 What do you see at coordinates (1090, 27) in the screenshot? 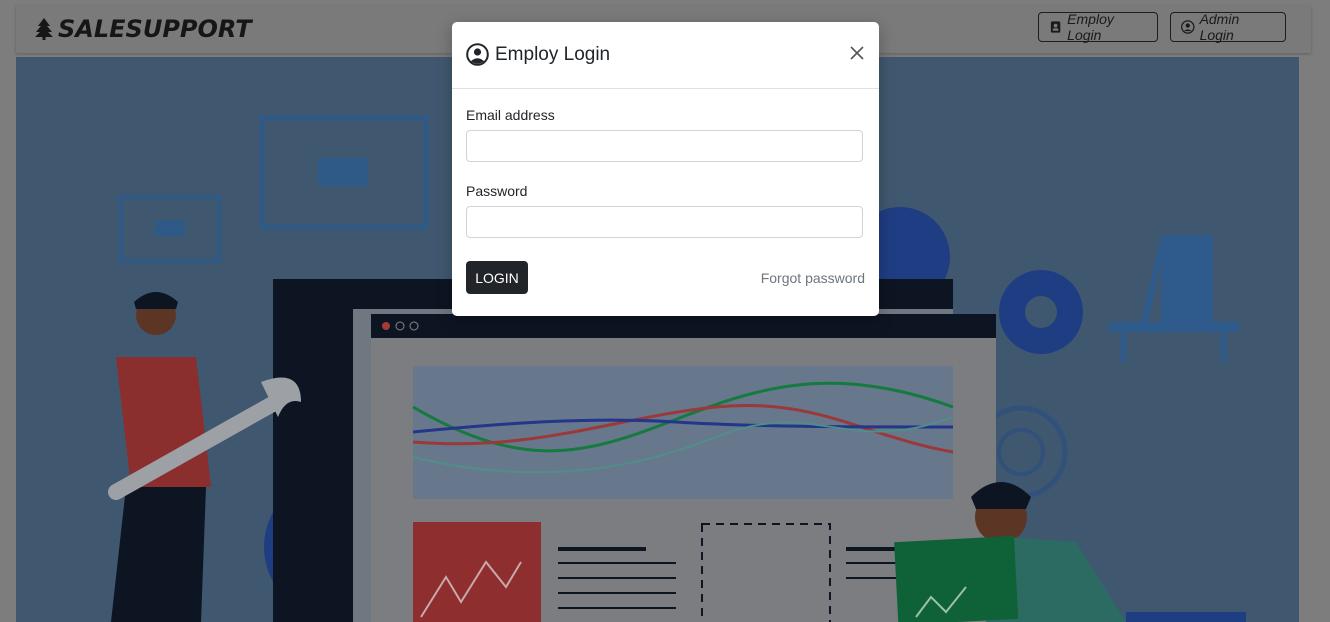
I see `employ-login-label: Employ Login` at bounding box center [1090, 27].